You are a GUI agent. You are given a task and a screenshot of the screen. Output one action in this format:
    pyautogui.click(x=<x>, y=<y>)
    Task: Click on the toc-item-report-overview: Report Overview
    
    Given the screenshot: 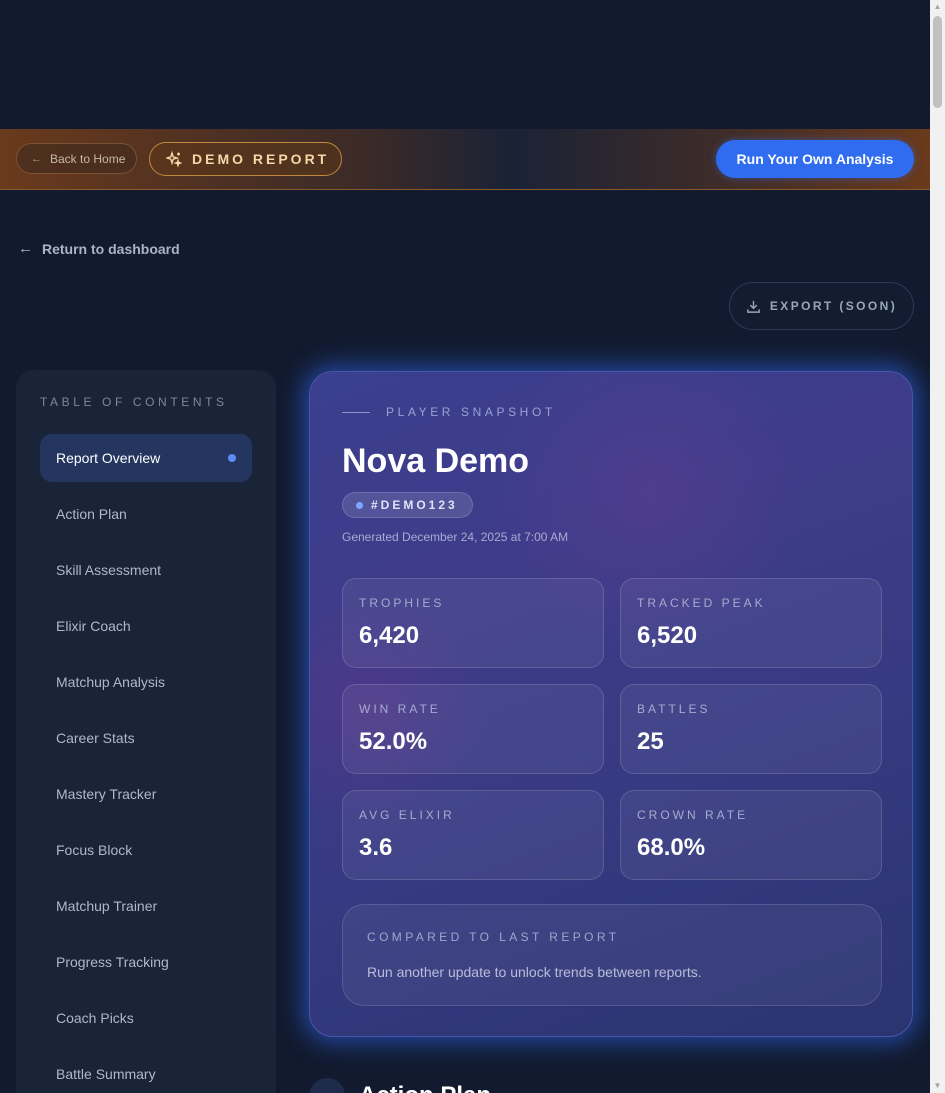 What is the action you would take?
    pyautogui.click(x=146, y=458)
    